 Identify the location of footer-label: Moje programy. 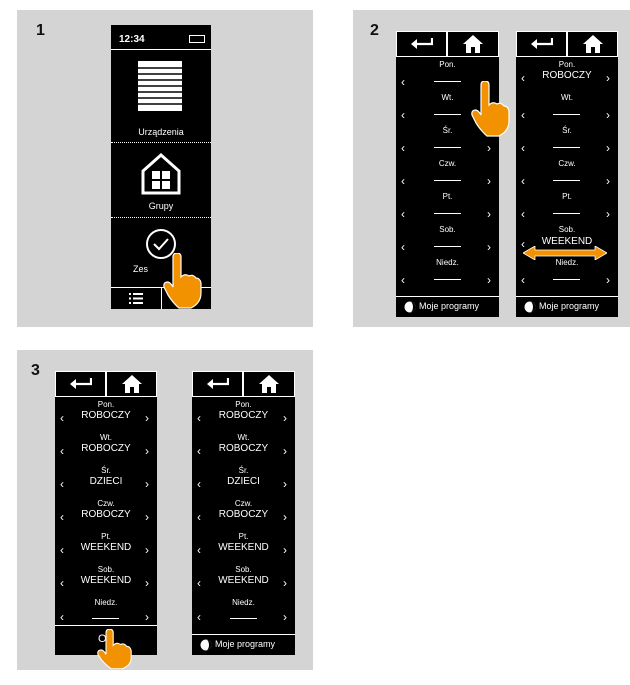
(449, 306).